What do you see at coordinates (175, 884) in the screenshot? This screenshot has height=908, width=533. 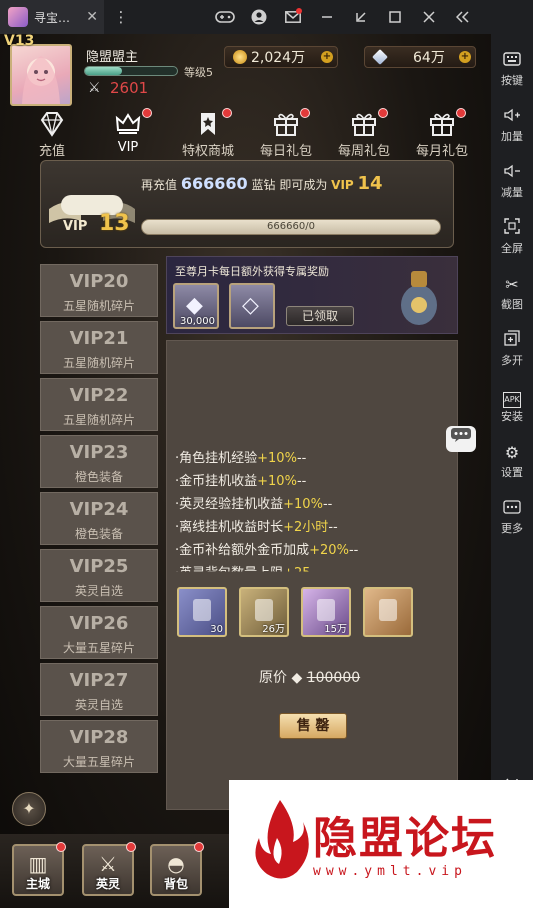 I see `nav-label: 背包` at bounding box center [175, 884].